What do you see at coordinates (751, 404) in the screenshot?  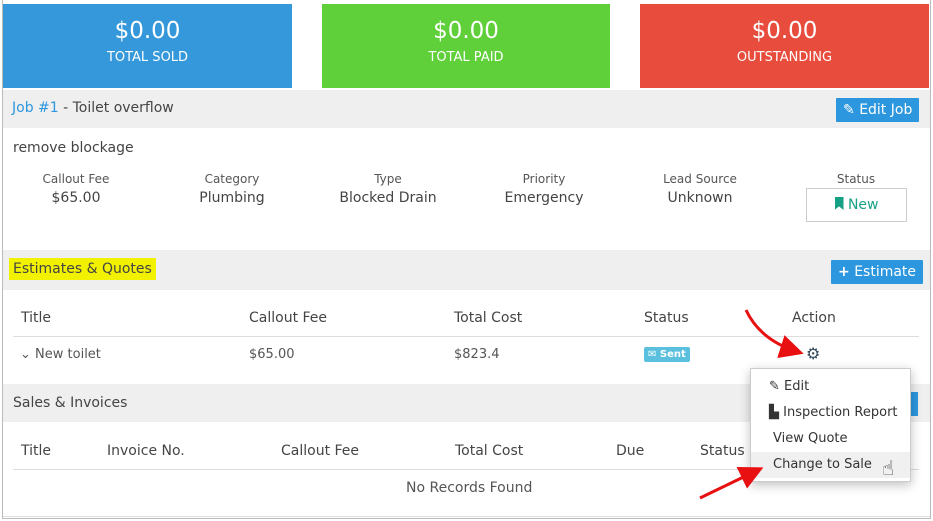 I see `annotation-arrows` at bounding box center [751, 404].